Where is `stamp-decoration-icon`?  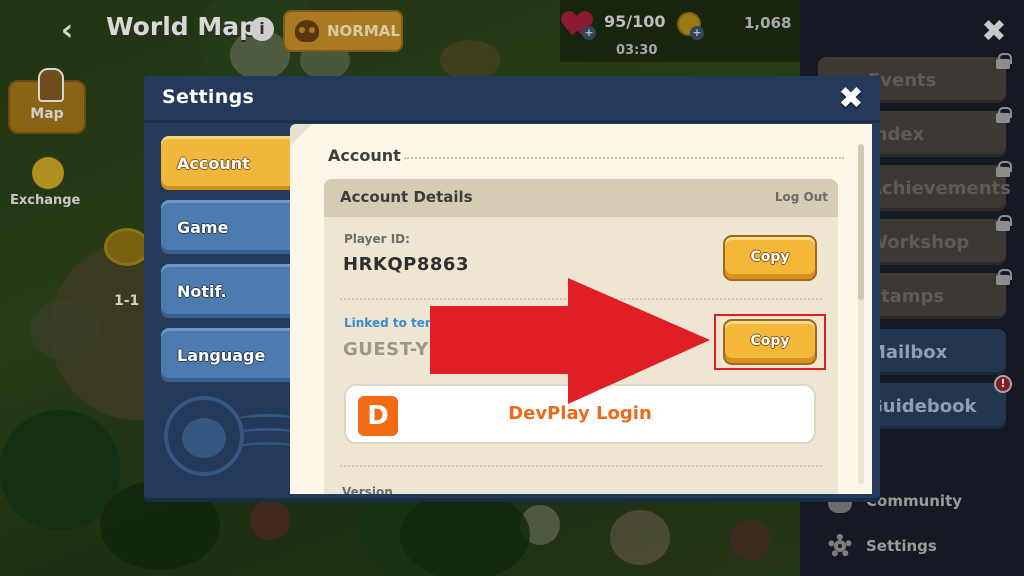 stamp-decoration-icon is located at coordinates (204, 436).